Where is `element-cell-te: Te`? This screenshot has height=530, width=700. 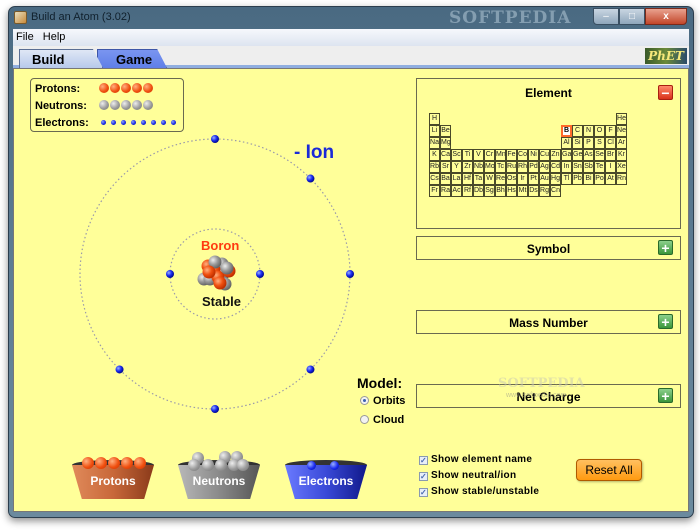 element-cell-te: Te is located at coordinates (599, 167).